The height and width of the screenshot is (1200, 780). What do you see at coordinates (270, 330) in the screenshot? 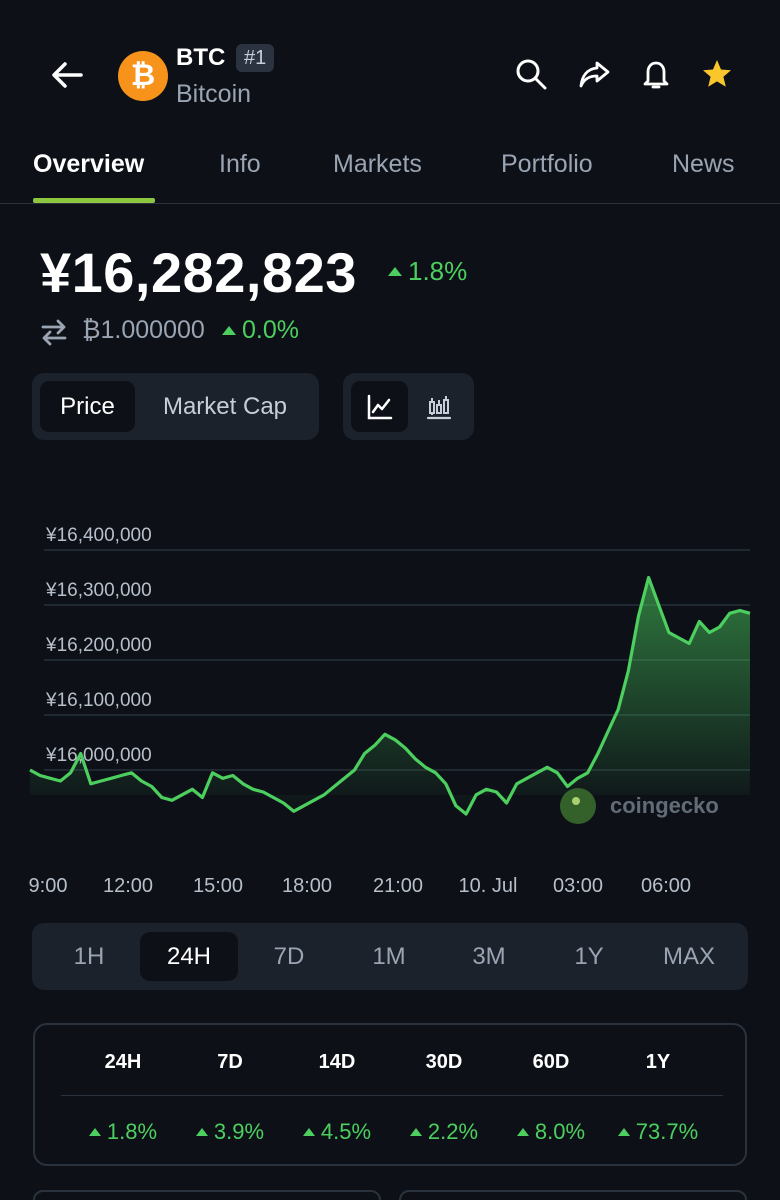
I see `btc-change-value: 0.0%` at bounding box center [270, 330].